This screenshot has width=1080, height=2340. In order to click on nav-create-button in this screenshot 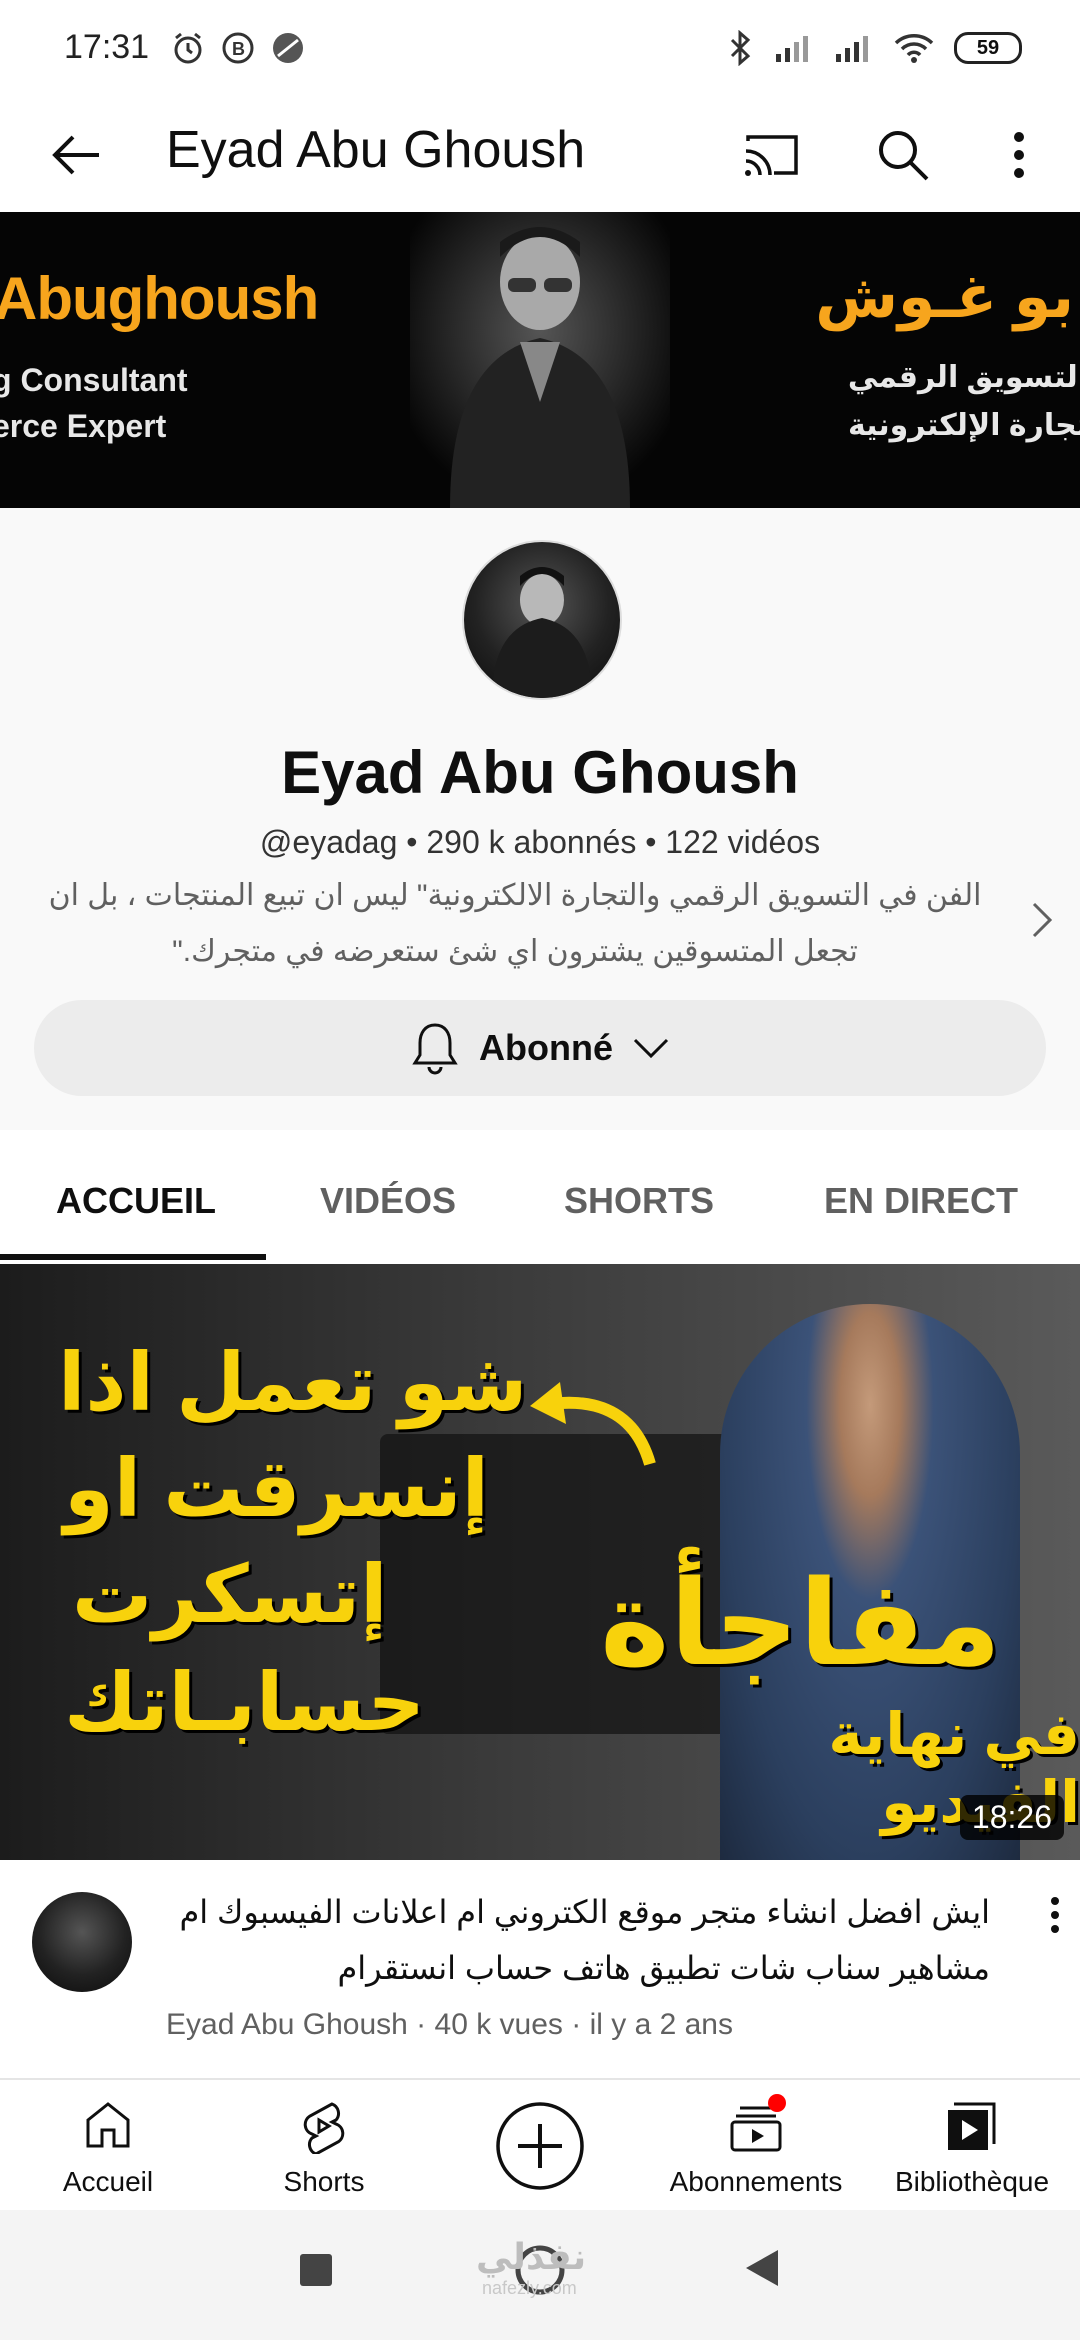, I will do `click(540, 2146)`.